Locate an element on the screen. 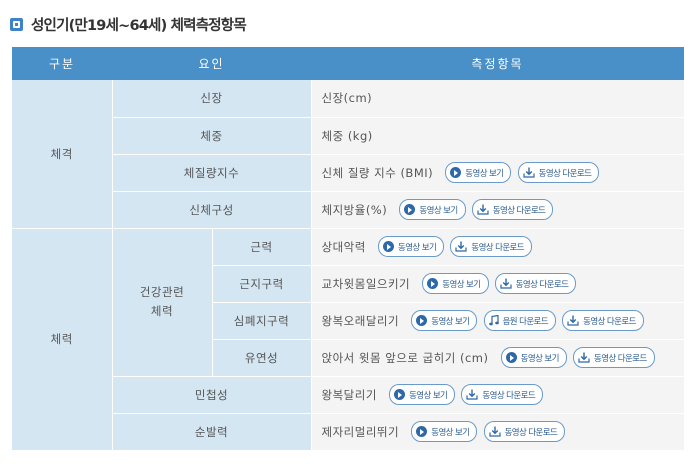  item-agility-text: 왕복달리기 is located at coordinates (349, 394).